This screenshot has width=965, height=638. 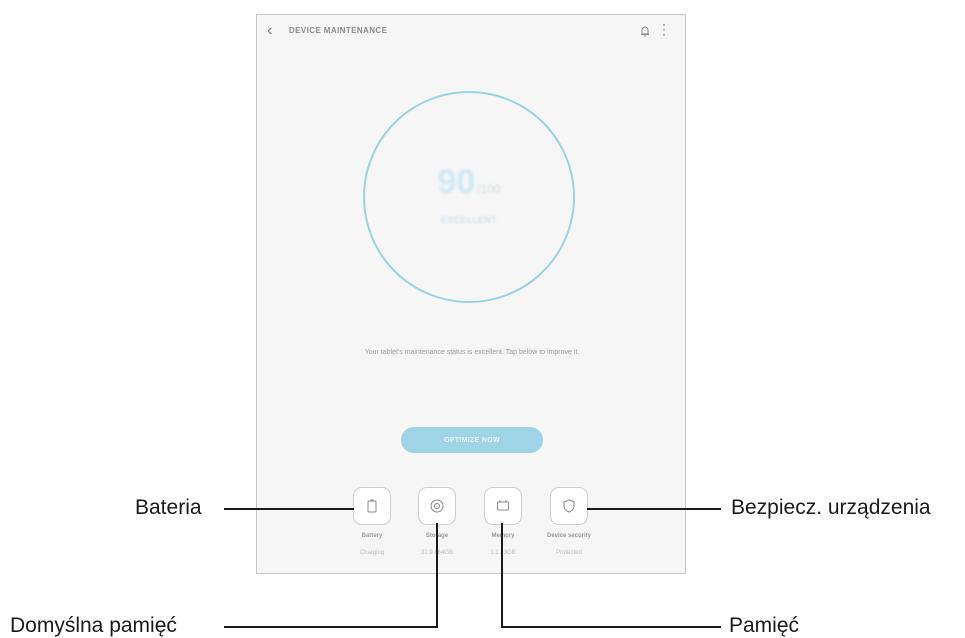 What do you see at coordinates (289, 509) in the screenshot?
I see `leader-line-battery` at bounding box center [289, 509].